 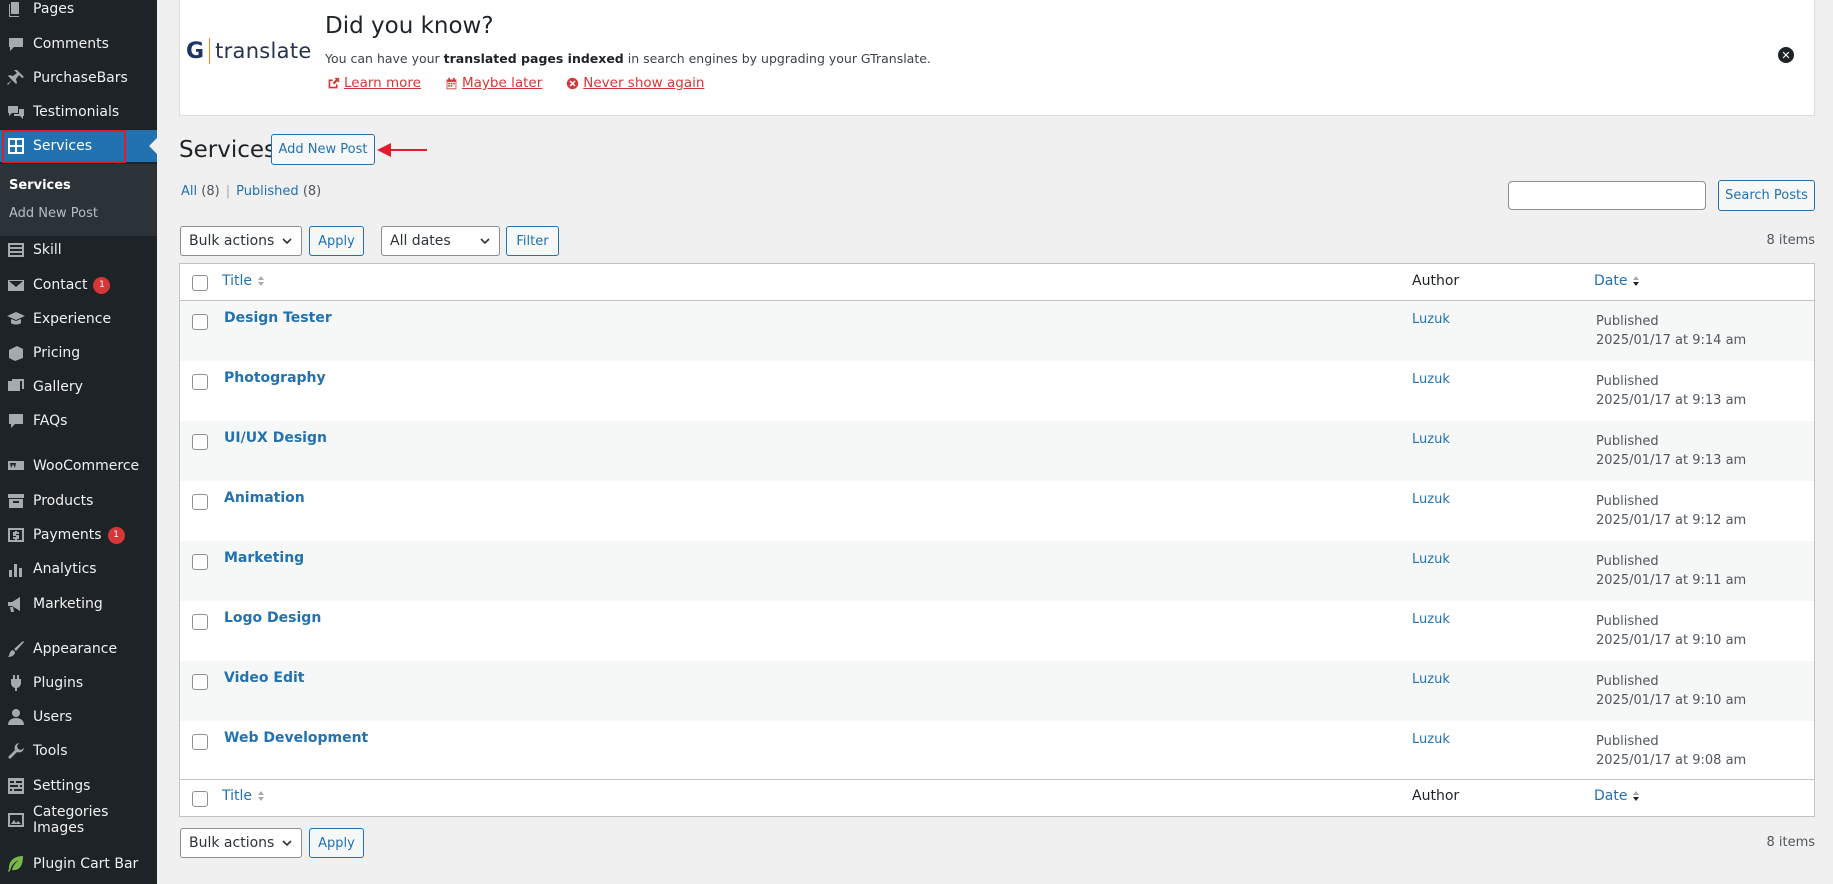 What do you see at coordinates (644, 83) in the screenshot?
I see `never-show-label: Never show again` at bounding box center [644, 83].